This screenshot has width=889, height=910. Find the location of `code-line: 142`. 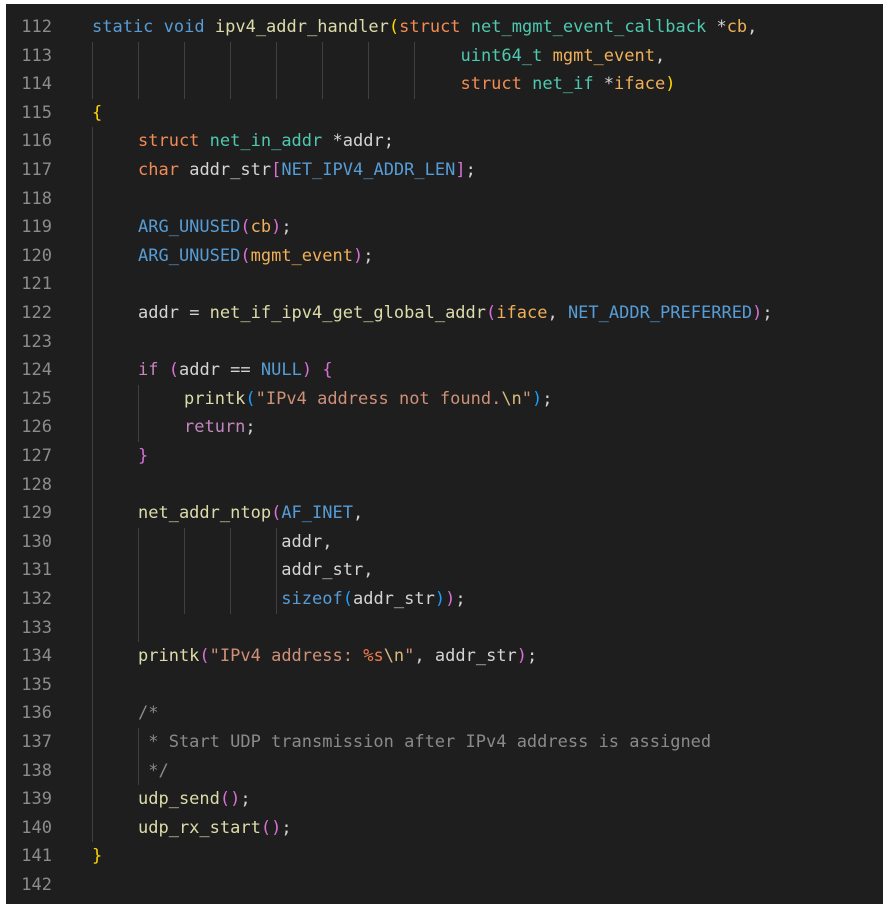

code-line: 142 is located at coordinates (444, 885).